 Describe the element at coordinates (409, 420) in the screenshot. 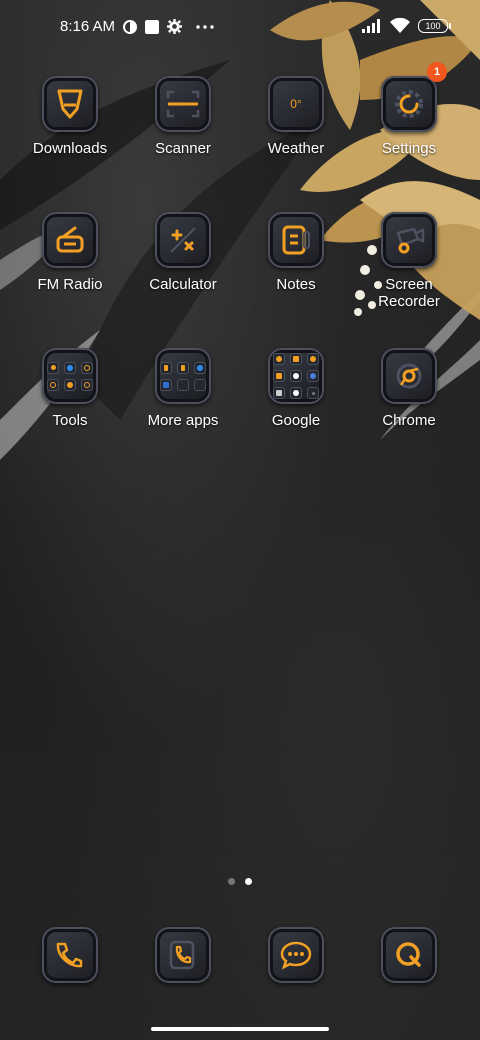

I see `app-label: Chrome` at that location.